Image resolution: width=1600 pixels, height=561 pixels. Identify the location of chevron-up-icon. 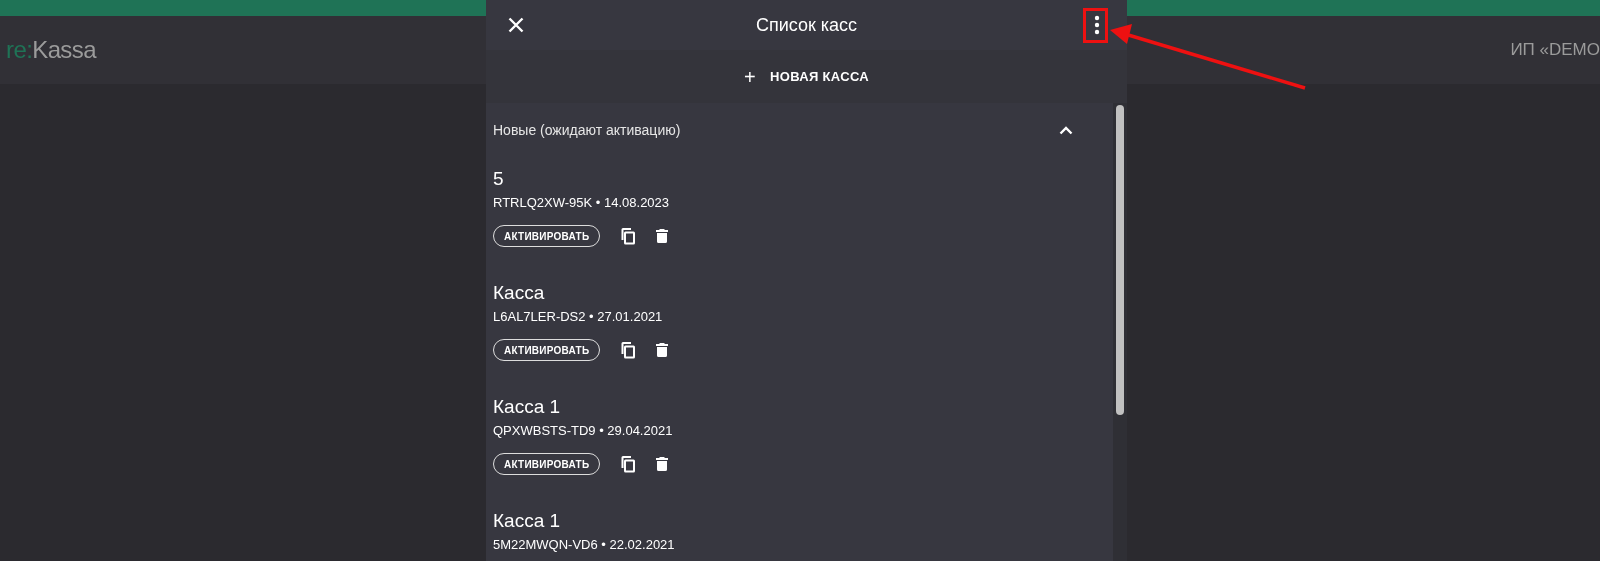
(1066, 130).